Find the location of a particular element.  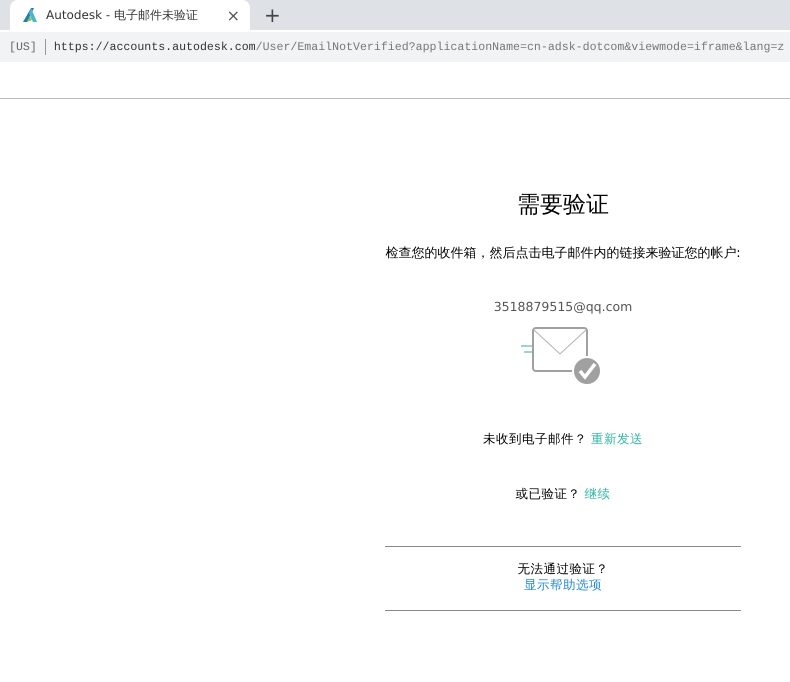

envelope-check-icon is located at coordinates (561, 356).